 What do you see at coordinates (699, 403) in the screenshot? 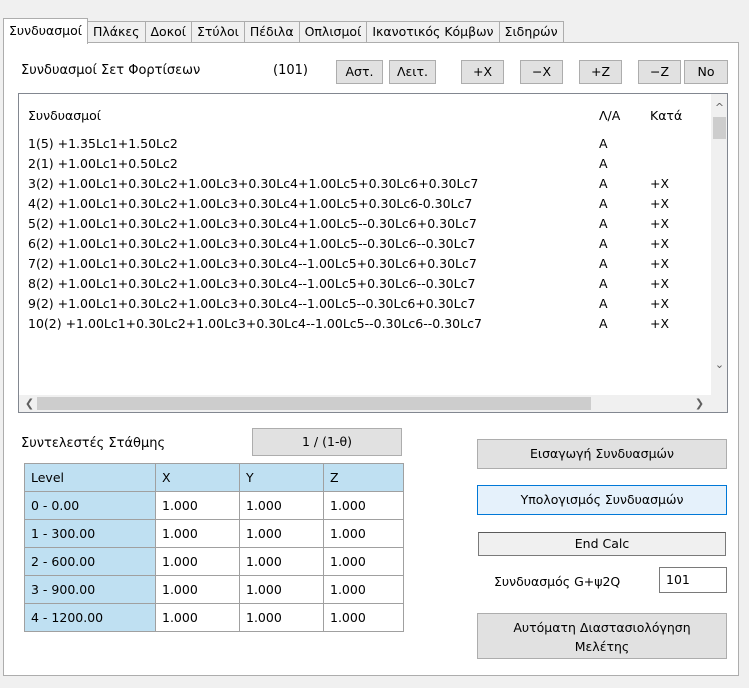
I see `scroll-right-icon: ❯` at bounding box center [699, 403].